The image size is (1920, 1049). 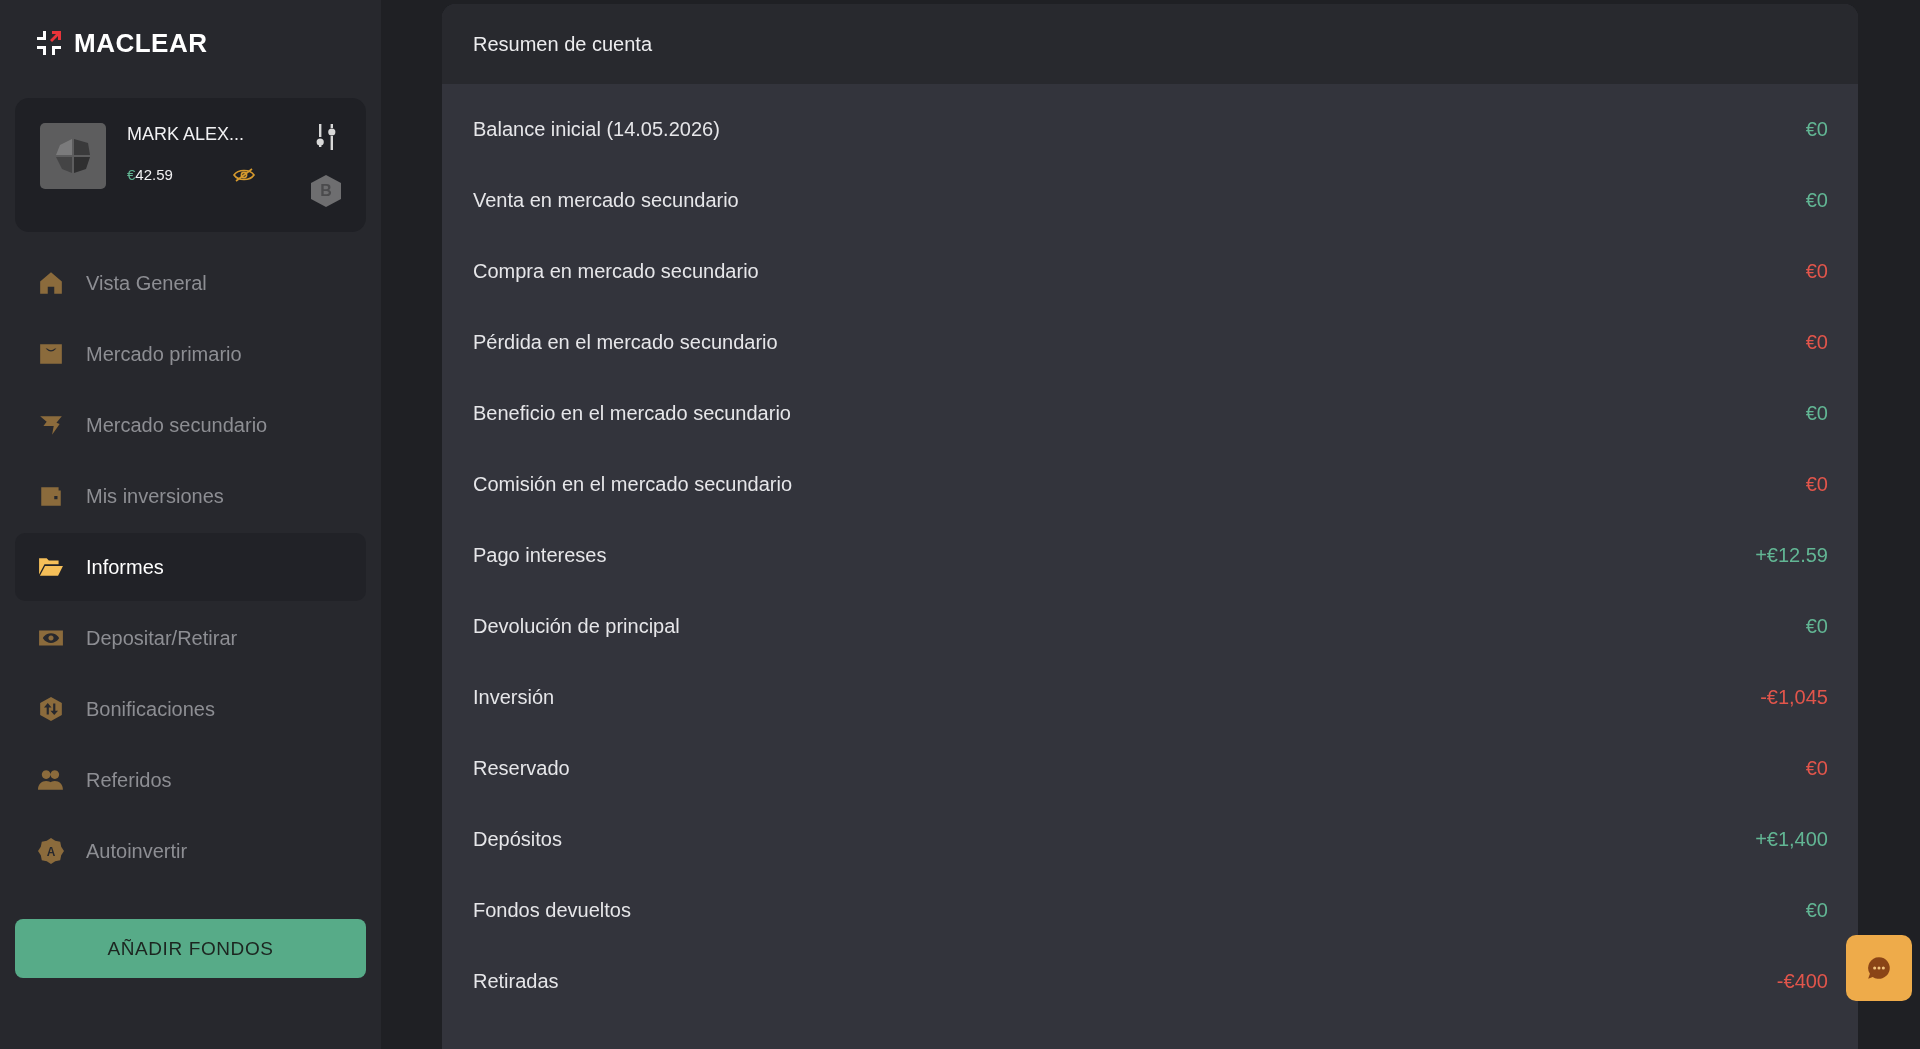 I want to click on brand-name: MACLEAR, so click(x=141, y=43).